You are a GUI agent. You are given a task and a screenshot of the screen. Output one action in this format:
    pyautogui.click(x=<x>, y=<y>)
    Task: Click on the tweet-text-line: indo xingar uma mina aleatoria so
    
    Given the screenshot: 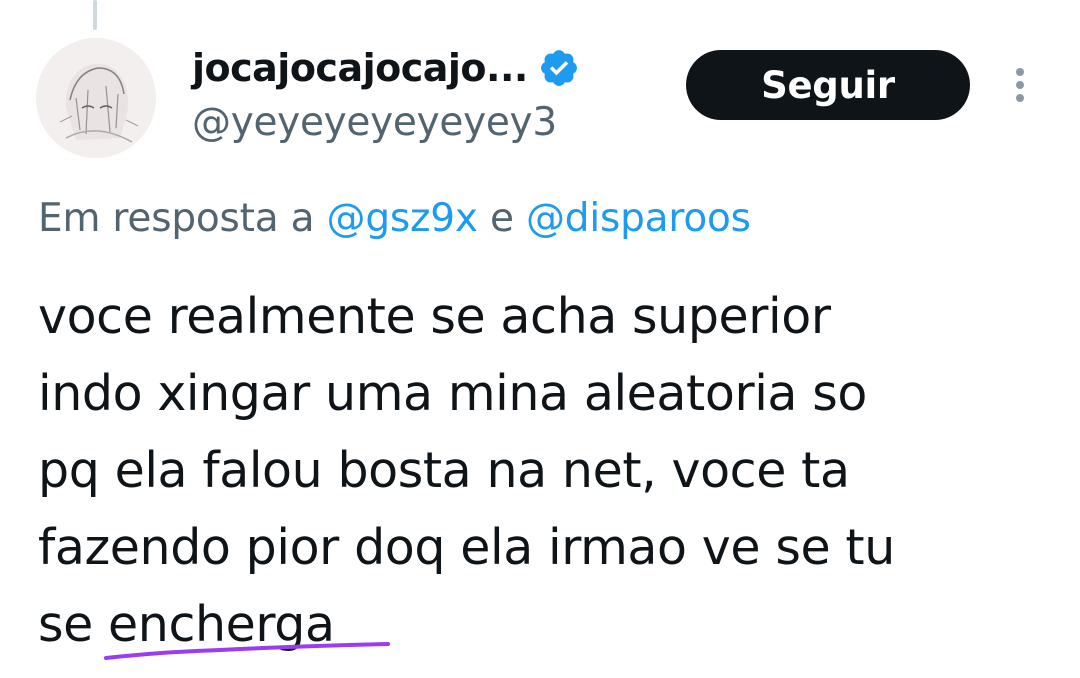 What is the action you would take?
    pyautogui.click(x=452, y=393)
    